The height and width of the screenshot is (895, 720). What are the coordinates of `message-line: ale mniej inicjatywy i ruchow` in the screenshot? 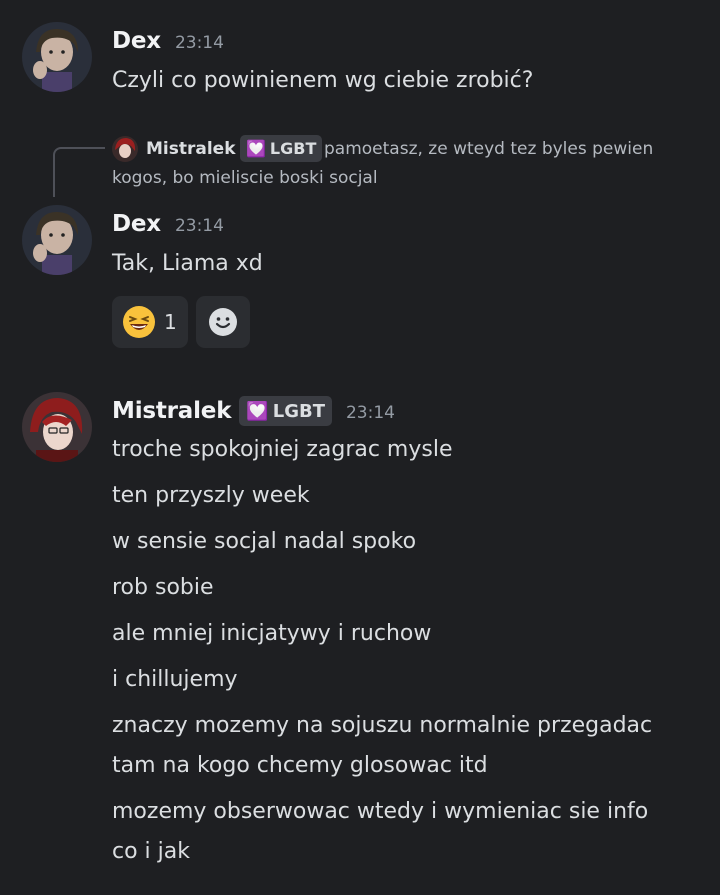 It's located at (272, 633).